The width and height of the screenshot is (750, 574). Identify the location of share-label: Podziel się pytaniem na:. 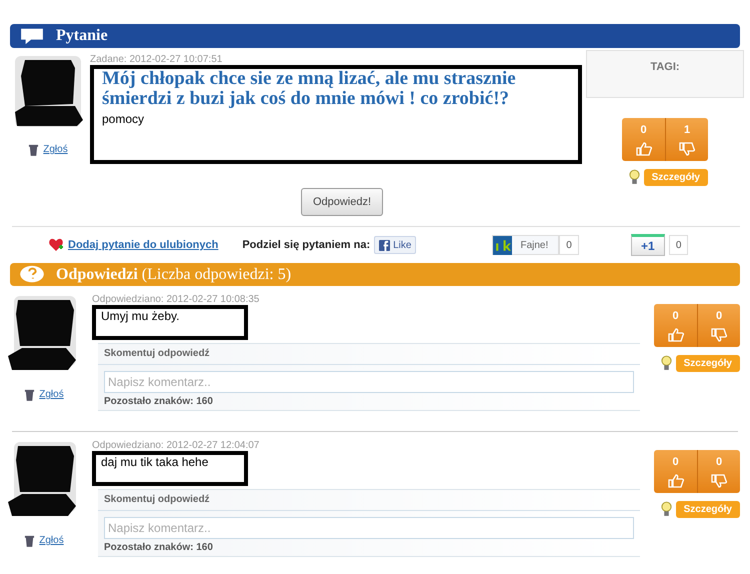
(306, 245).